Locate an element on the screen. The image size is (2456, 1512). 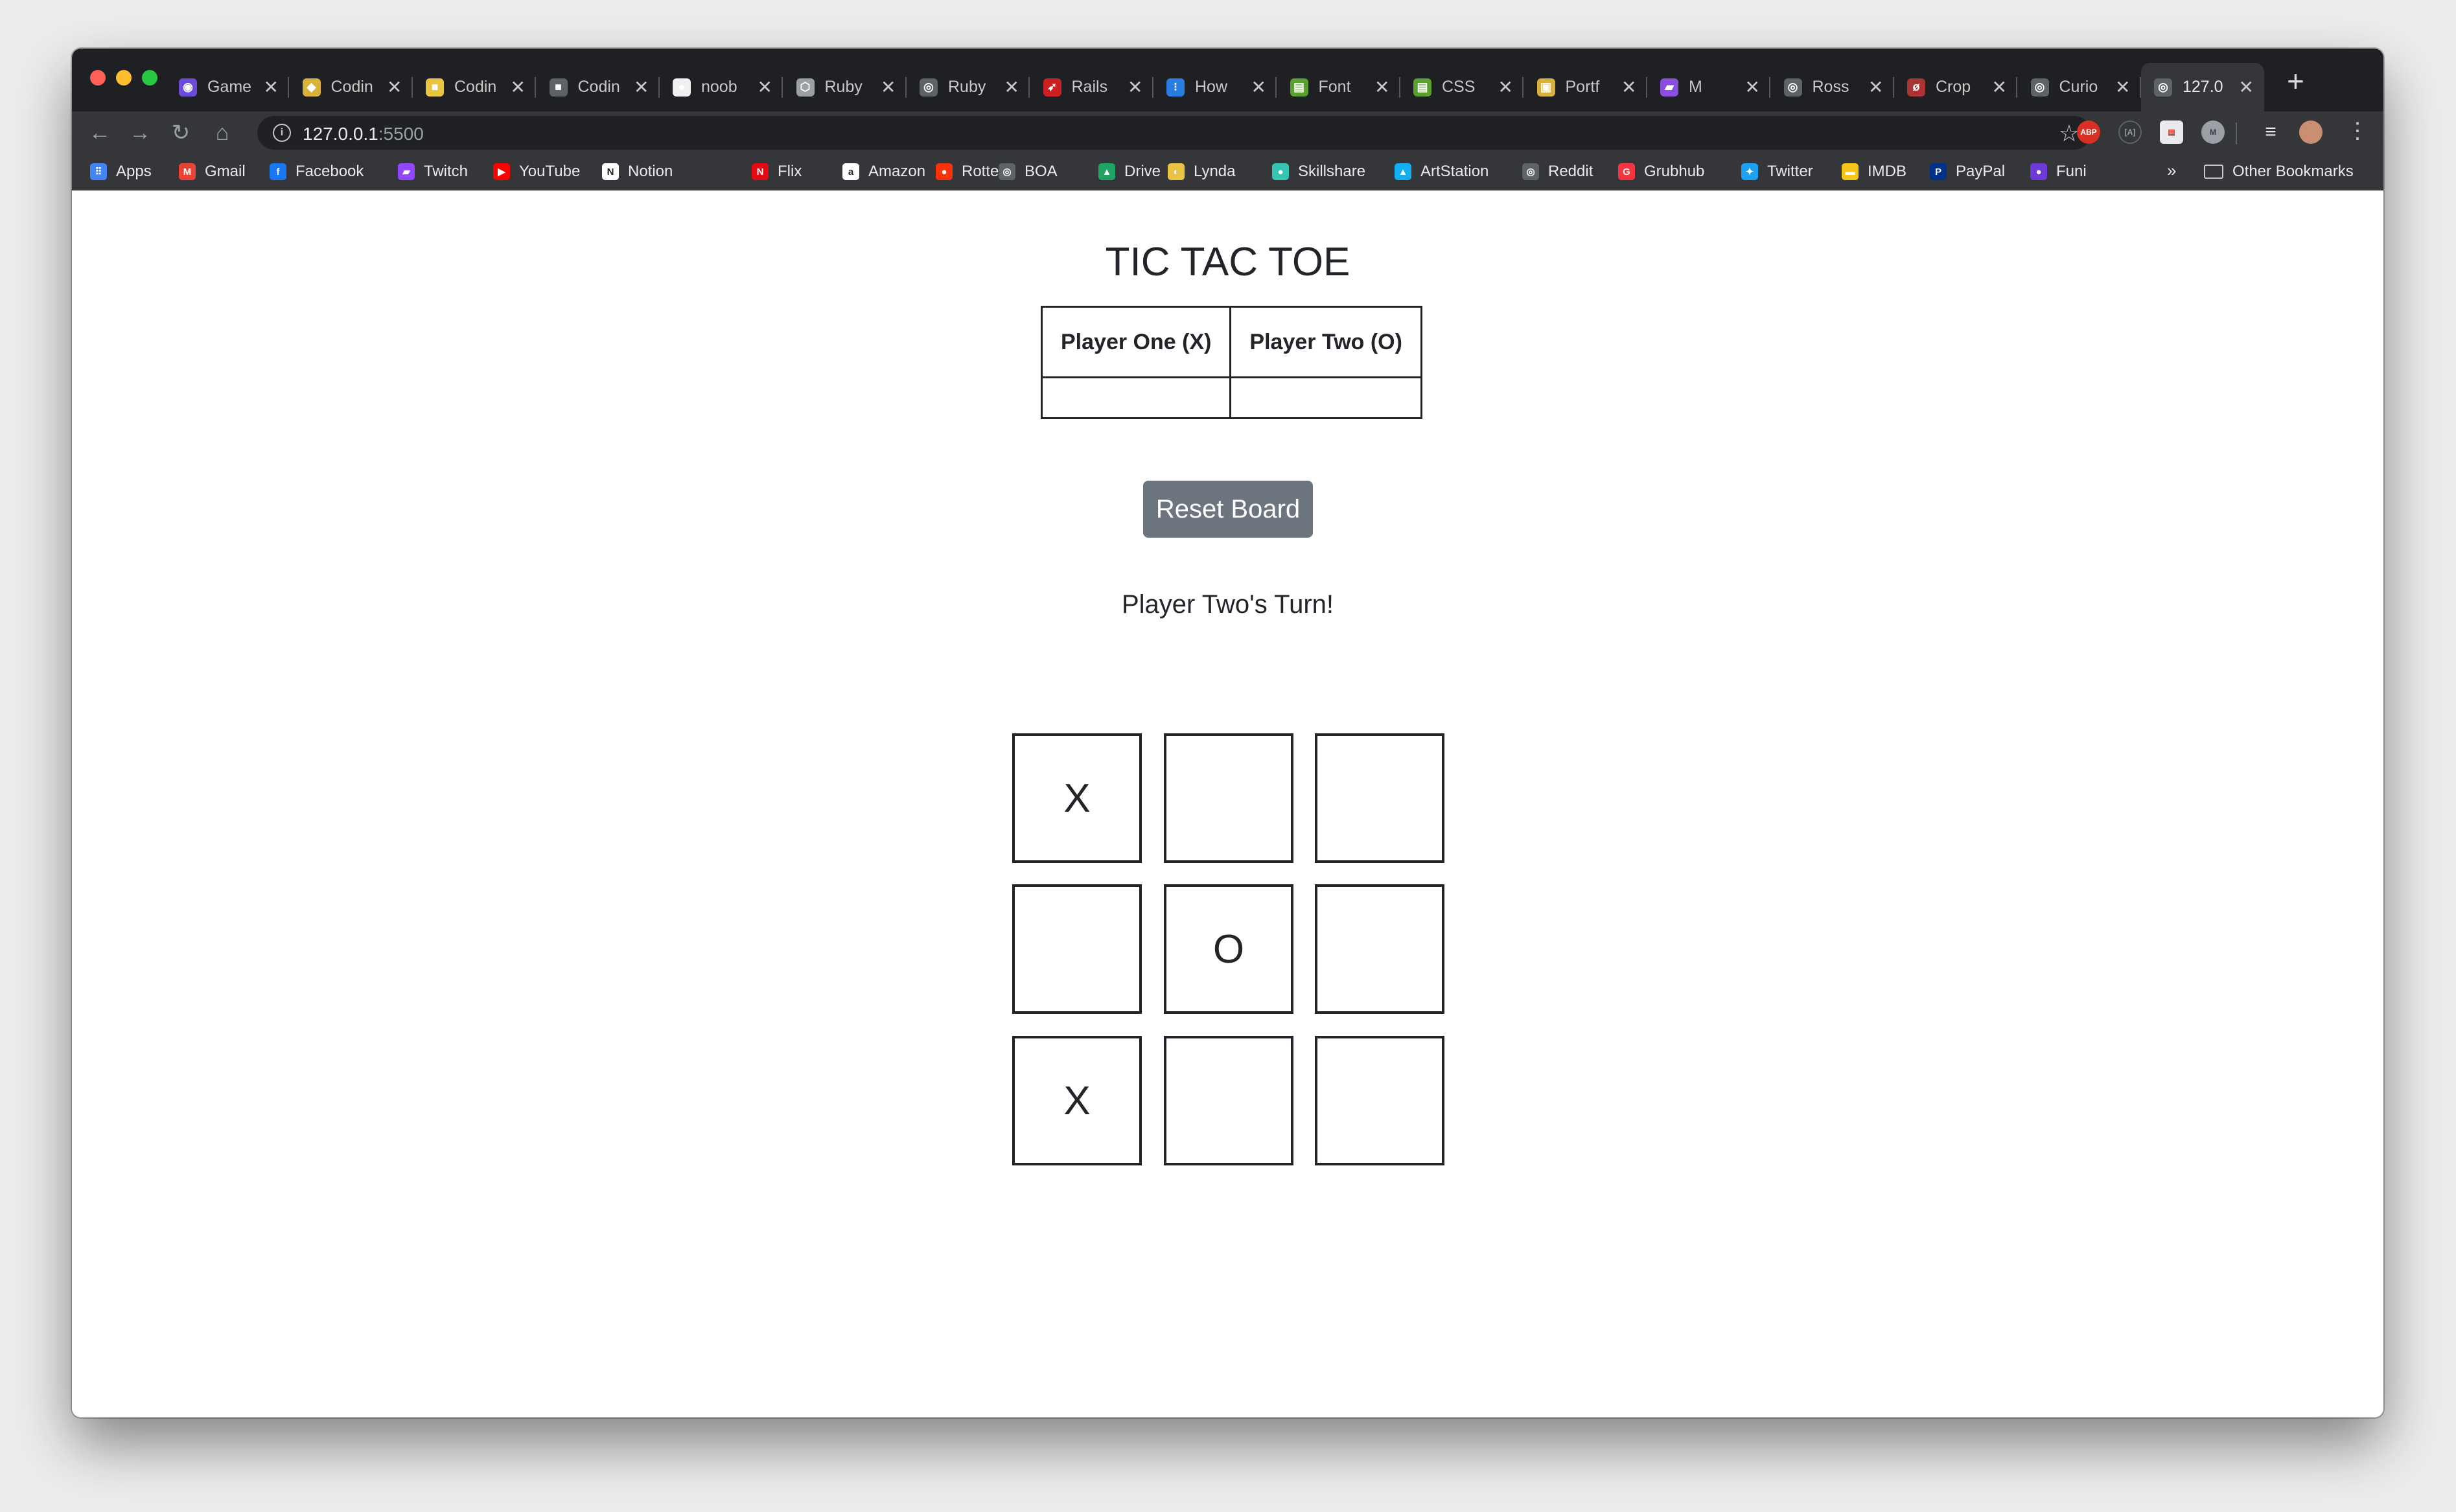
other-bookmarks-button: Other Bookmarks is located at coordinates (2279, 171).